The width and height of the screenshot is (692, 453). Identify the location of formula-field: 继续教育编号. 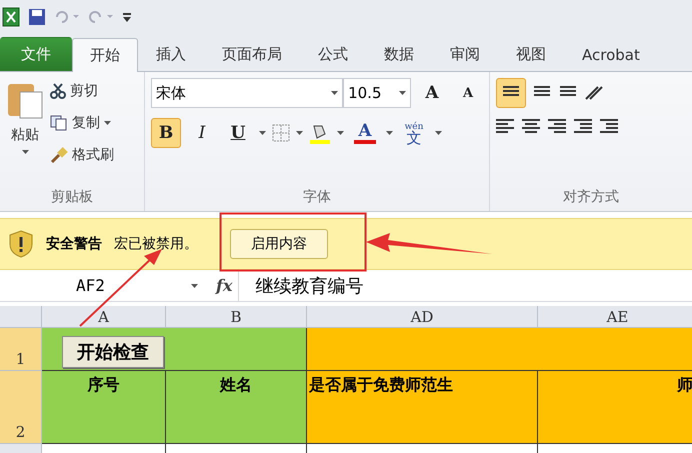
(465, 285).